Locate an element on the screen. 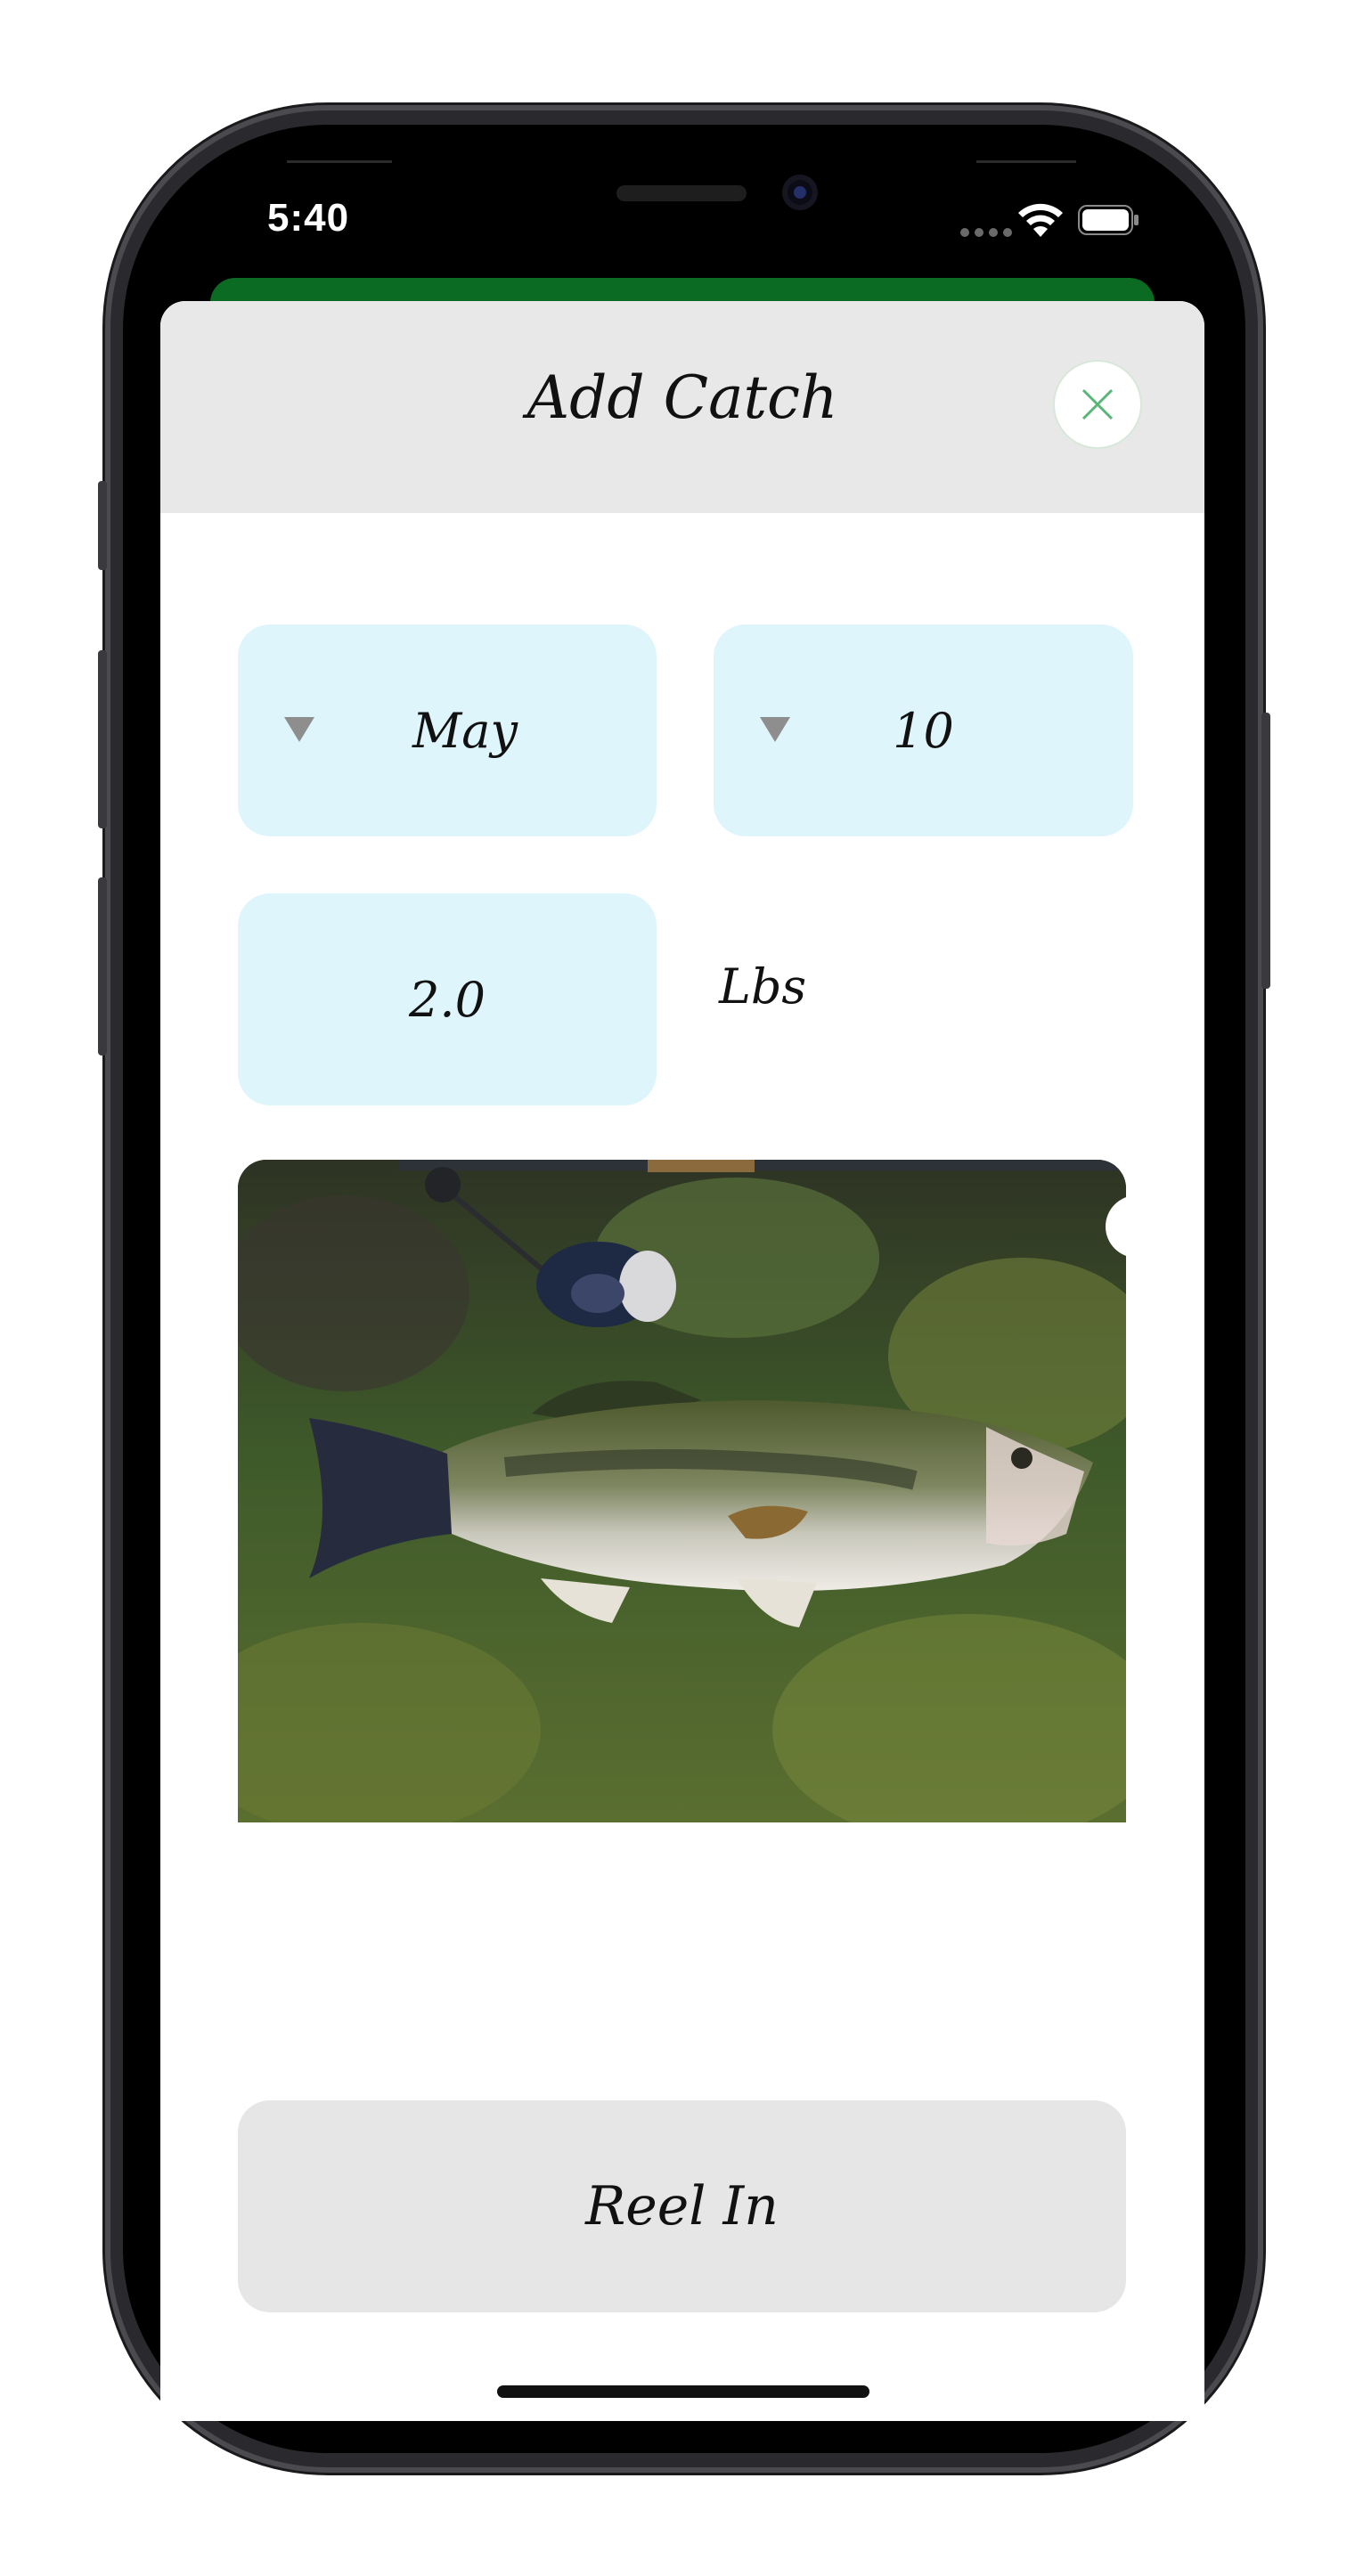 The width and height of the screenshot is (1363, 2576). sheet-header: Add Catch is located at coordinates (682, 407).